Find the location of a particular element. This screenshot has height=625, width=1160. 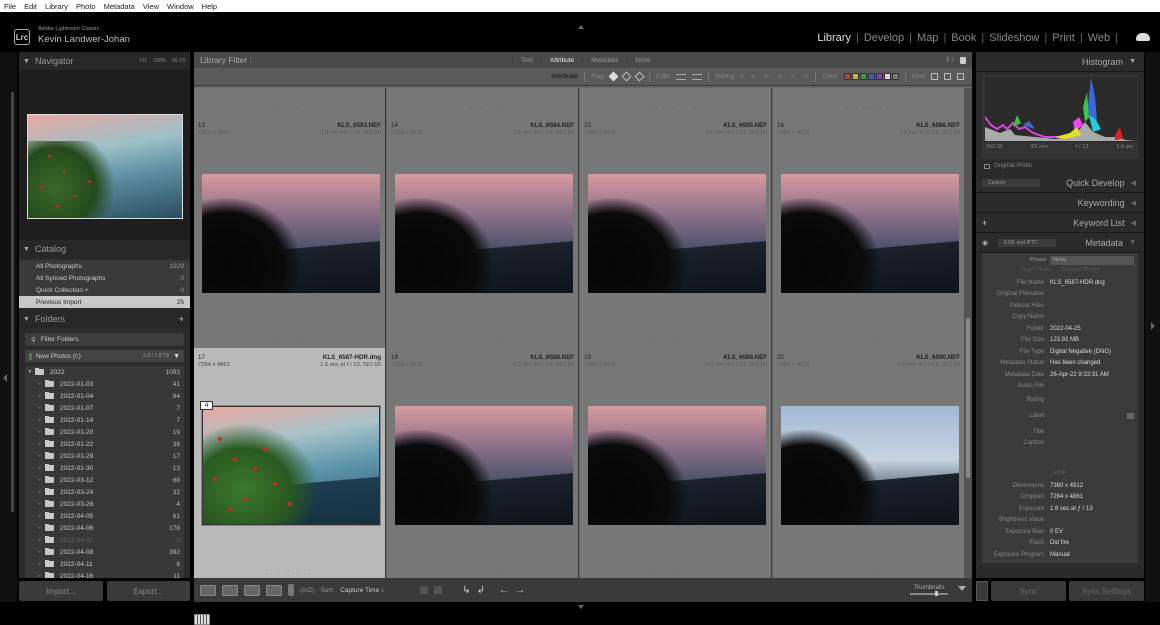

catalog-item: All Photographs 1929 is located at coordinates (104, 266).